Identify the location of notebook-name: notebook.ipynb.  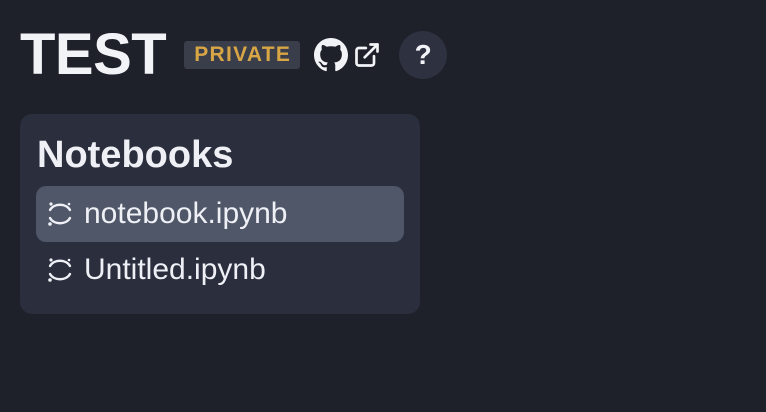
(186, 213).